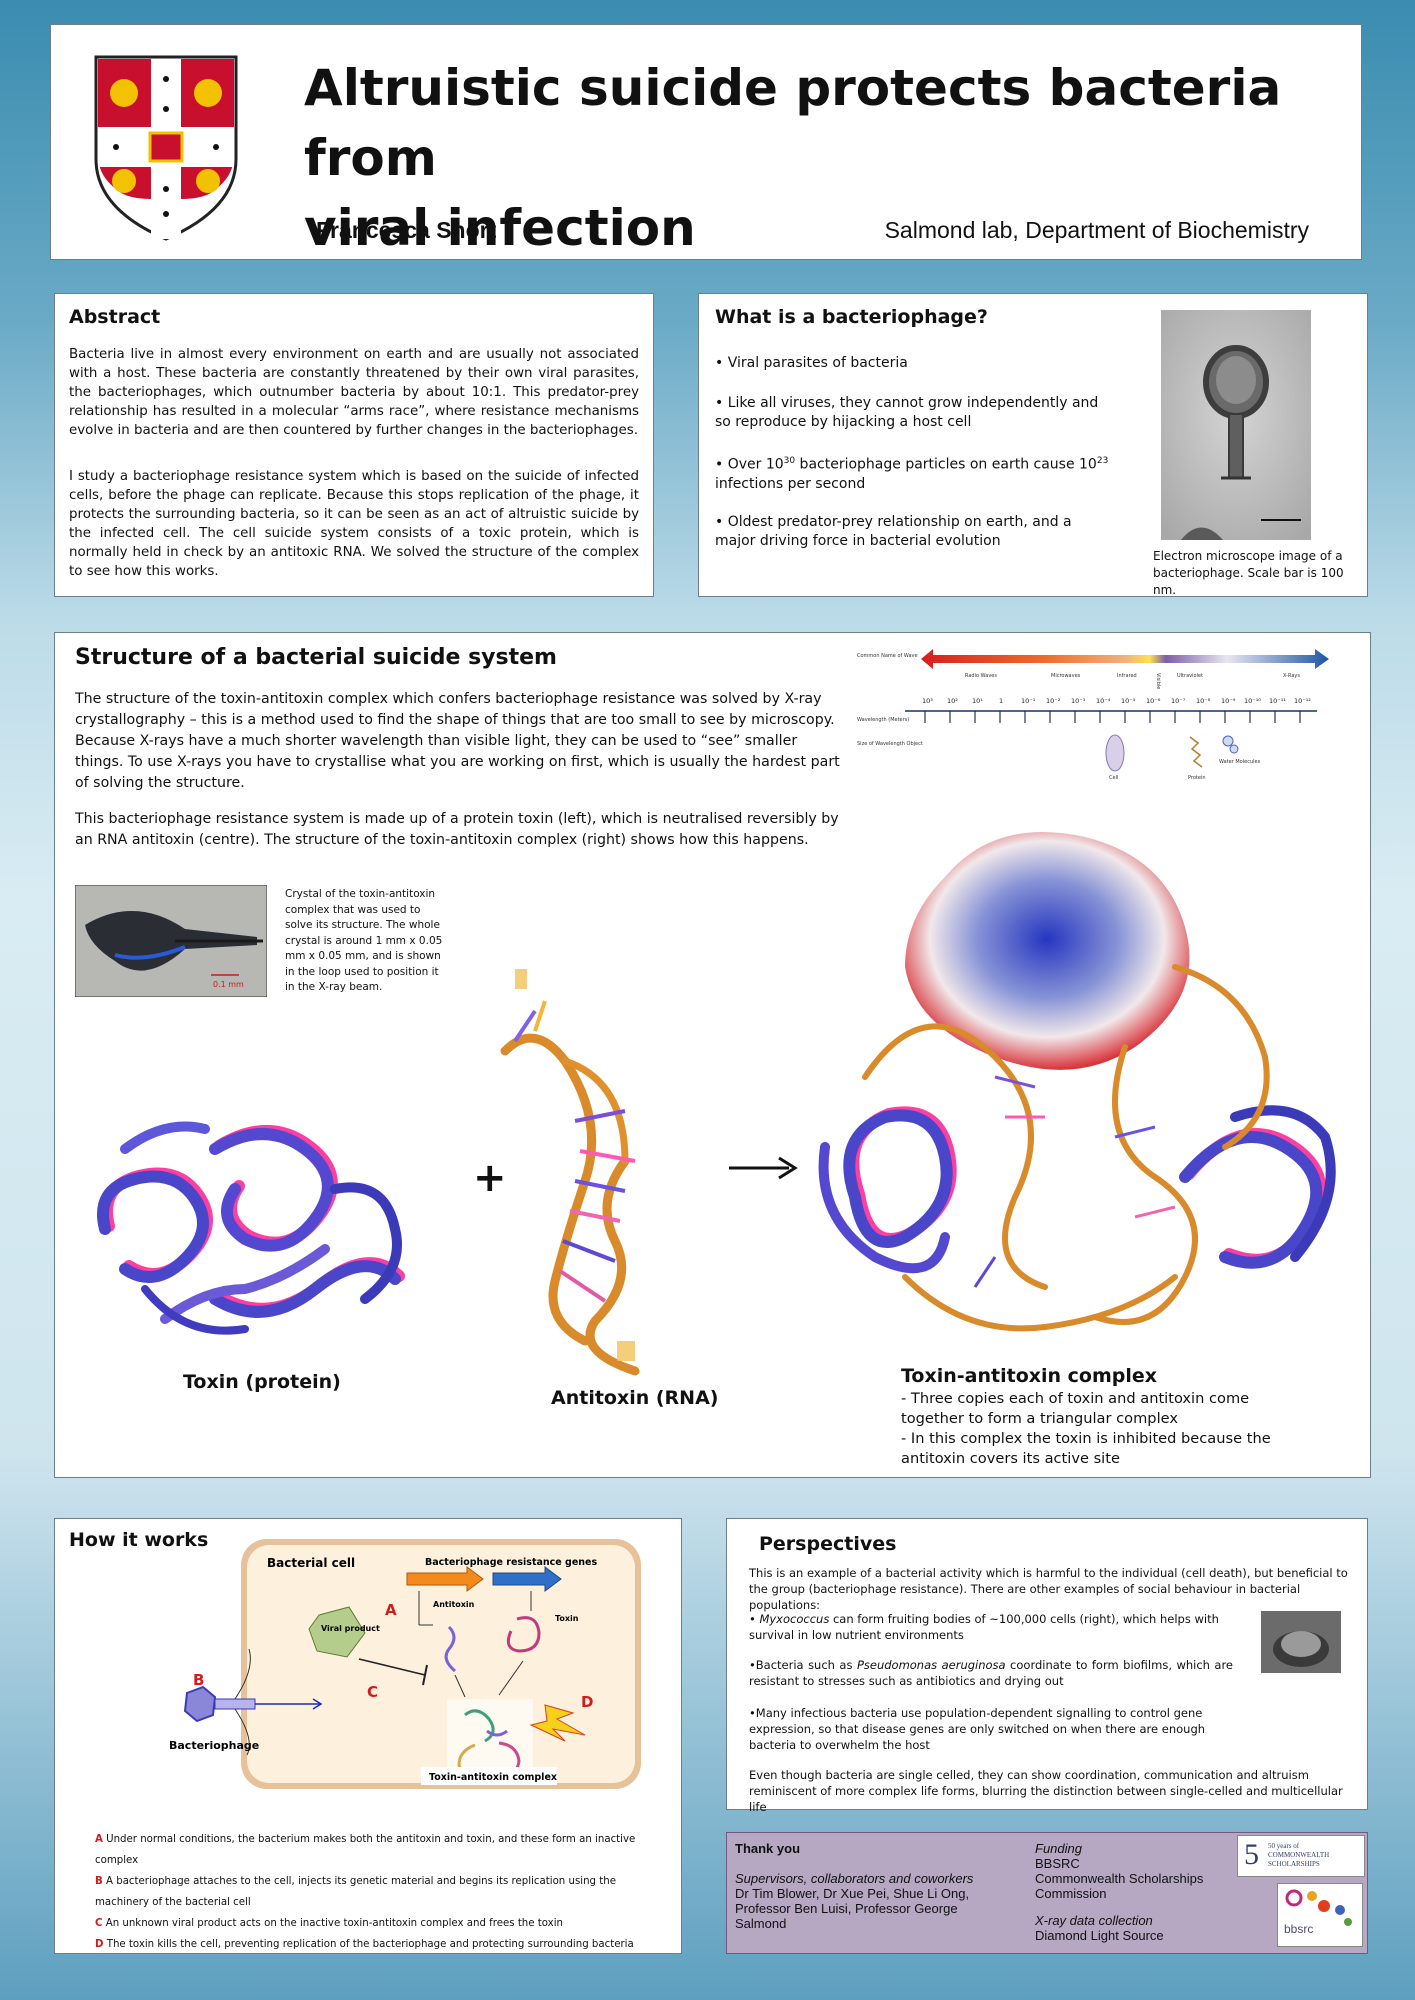  Describe the element at coordinates (214, 1745) in the screenshot. I see `bacteriophage-node-label: Bacteriophage` at that location.